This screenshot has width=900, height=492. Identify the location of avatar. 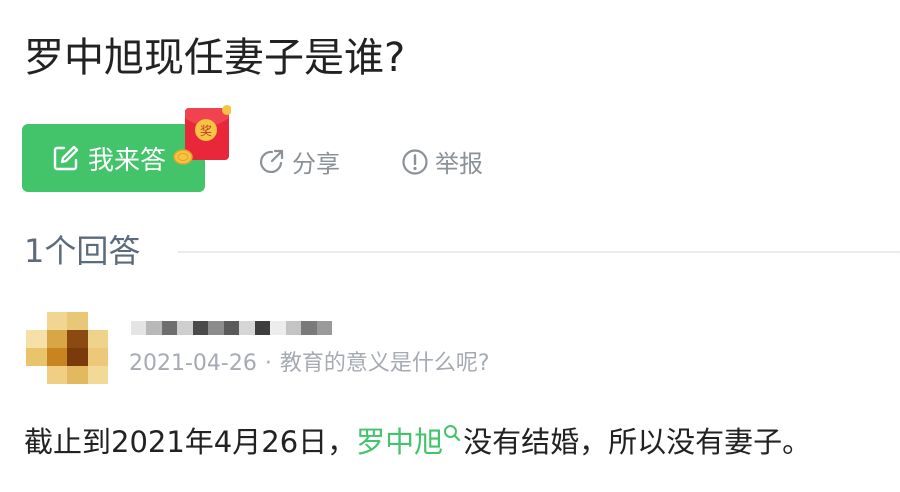
(67, 348).